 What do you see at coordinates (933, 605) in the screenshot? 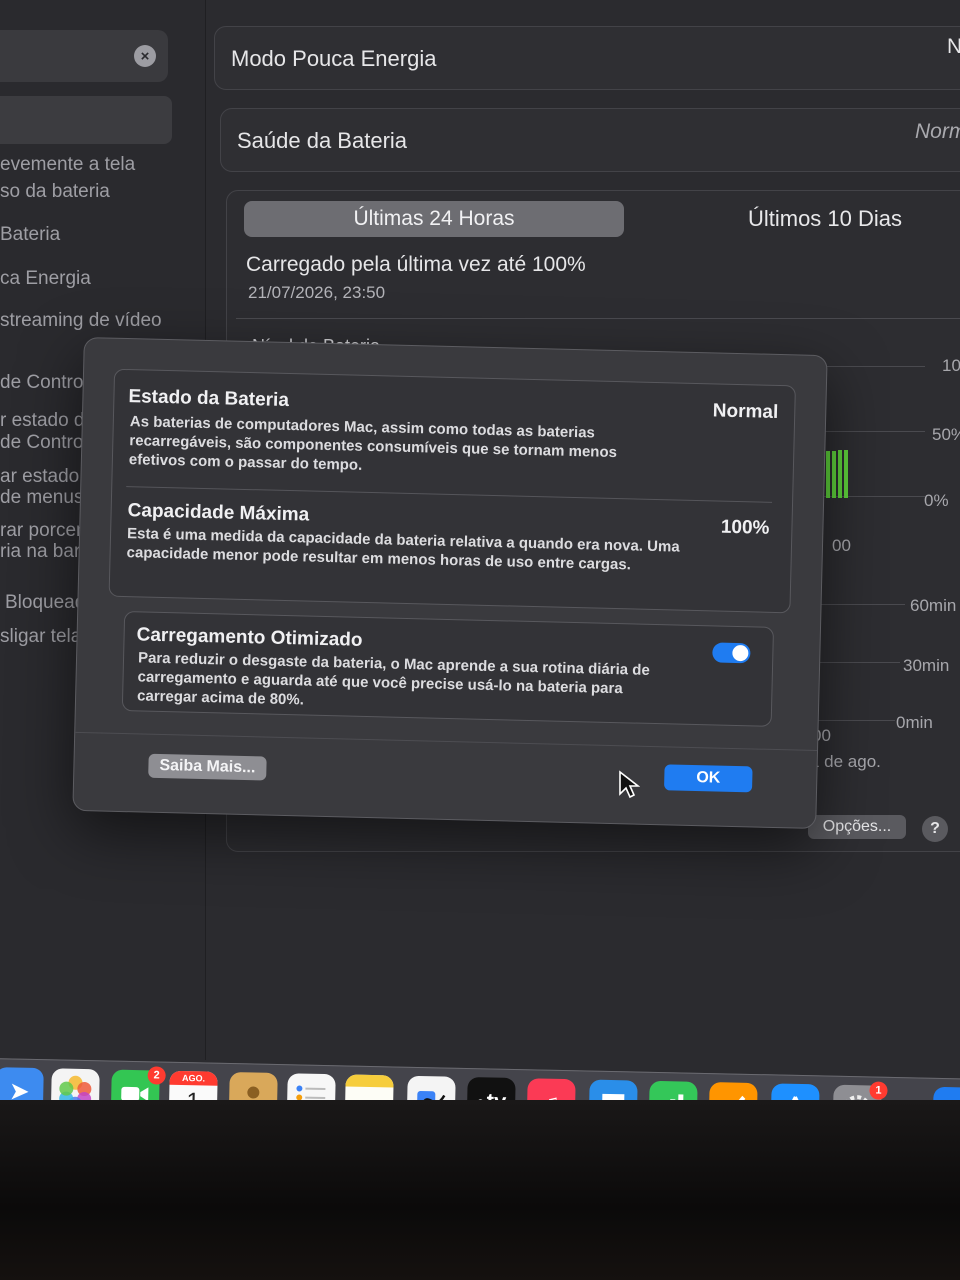
I see `axis-tick-label: 60min` at bounding box center [933, 605].